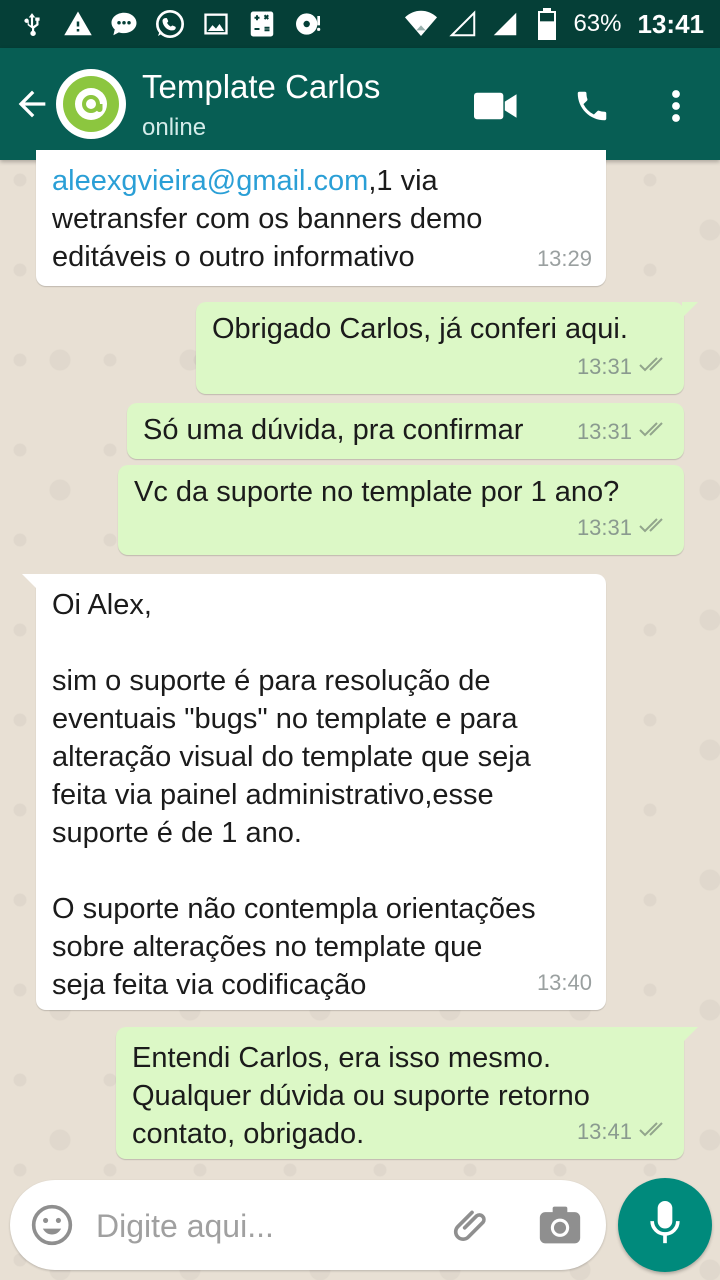  Describe the element at coordinates (560, 1227) in the screenshot. I see `camera-icon` at that location.